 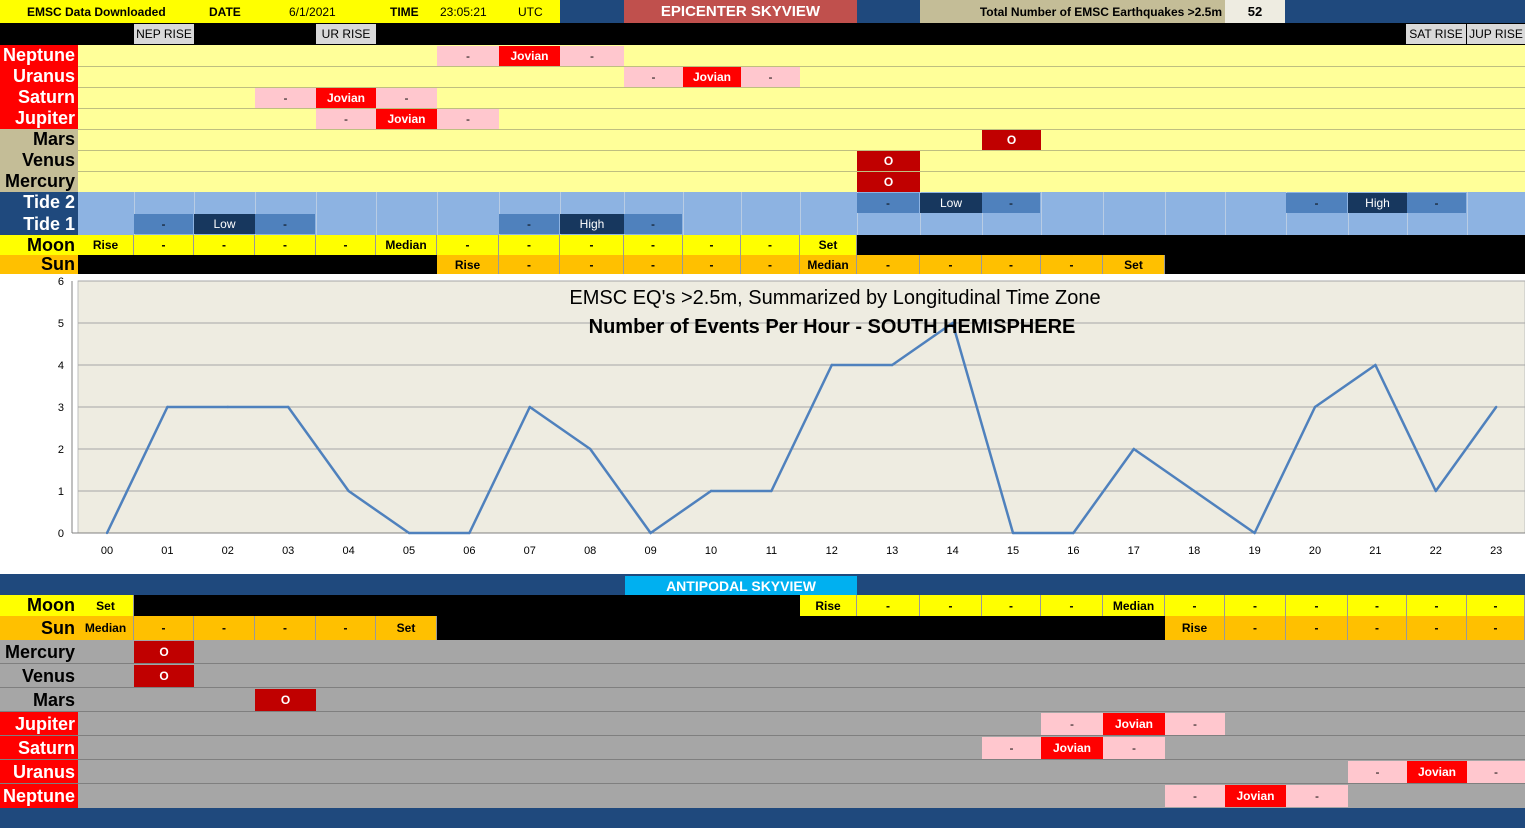 I want to click on y-tick-label: 3, so click(x=61, y=408).